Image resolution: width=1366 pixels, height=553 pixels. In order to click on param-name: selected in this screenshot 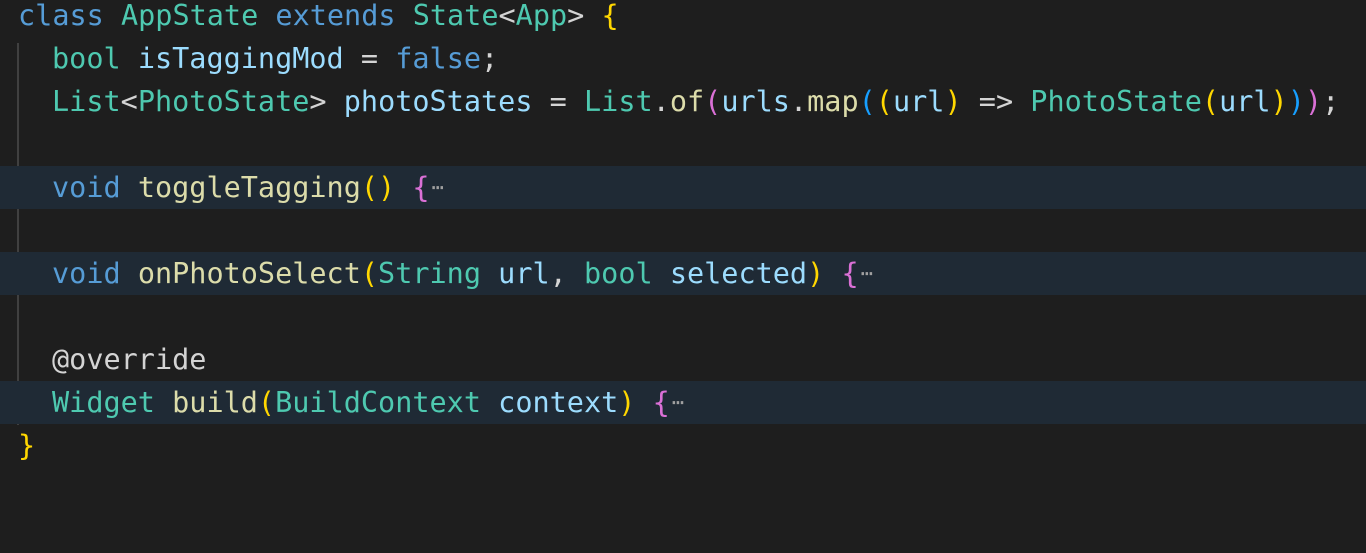, I will do `click(738, 273)`.